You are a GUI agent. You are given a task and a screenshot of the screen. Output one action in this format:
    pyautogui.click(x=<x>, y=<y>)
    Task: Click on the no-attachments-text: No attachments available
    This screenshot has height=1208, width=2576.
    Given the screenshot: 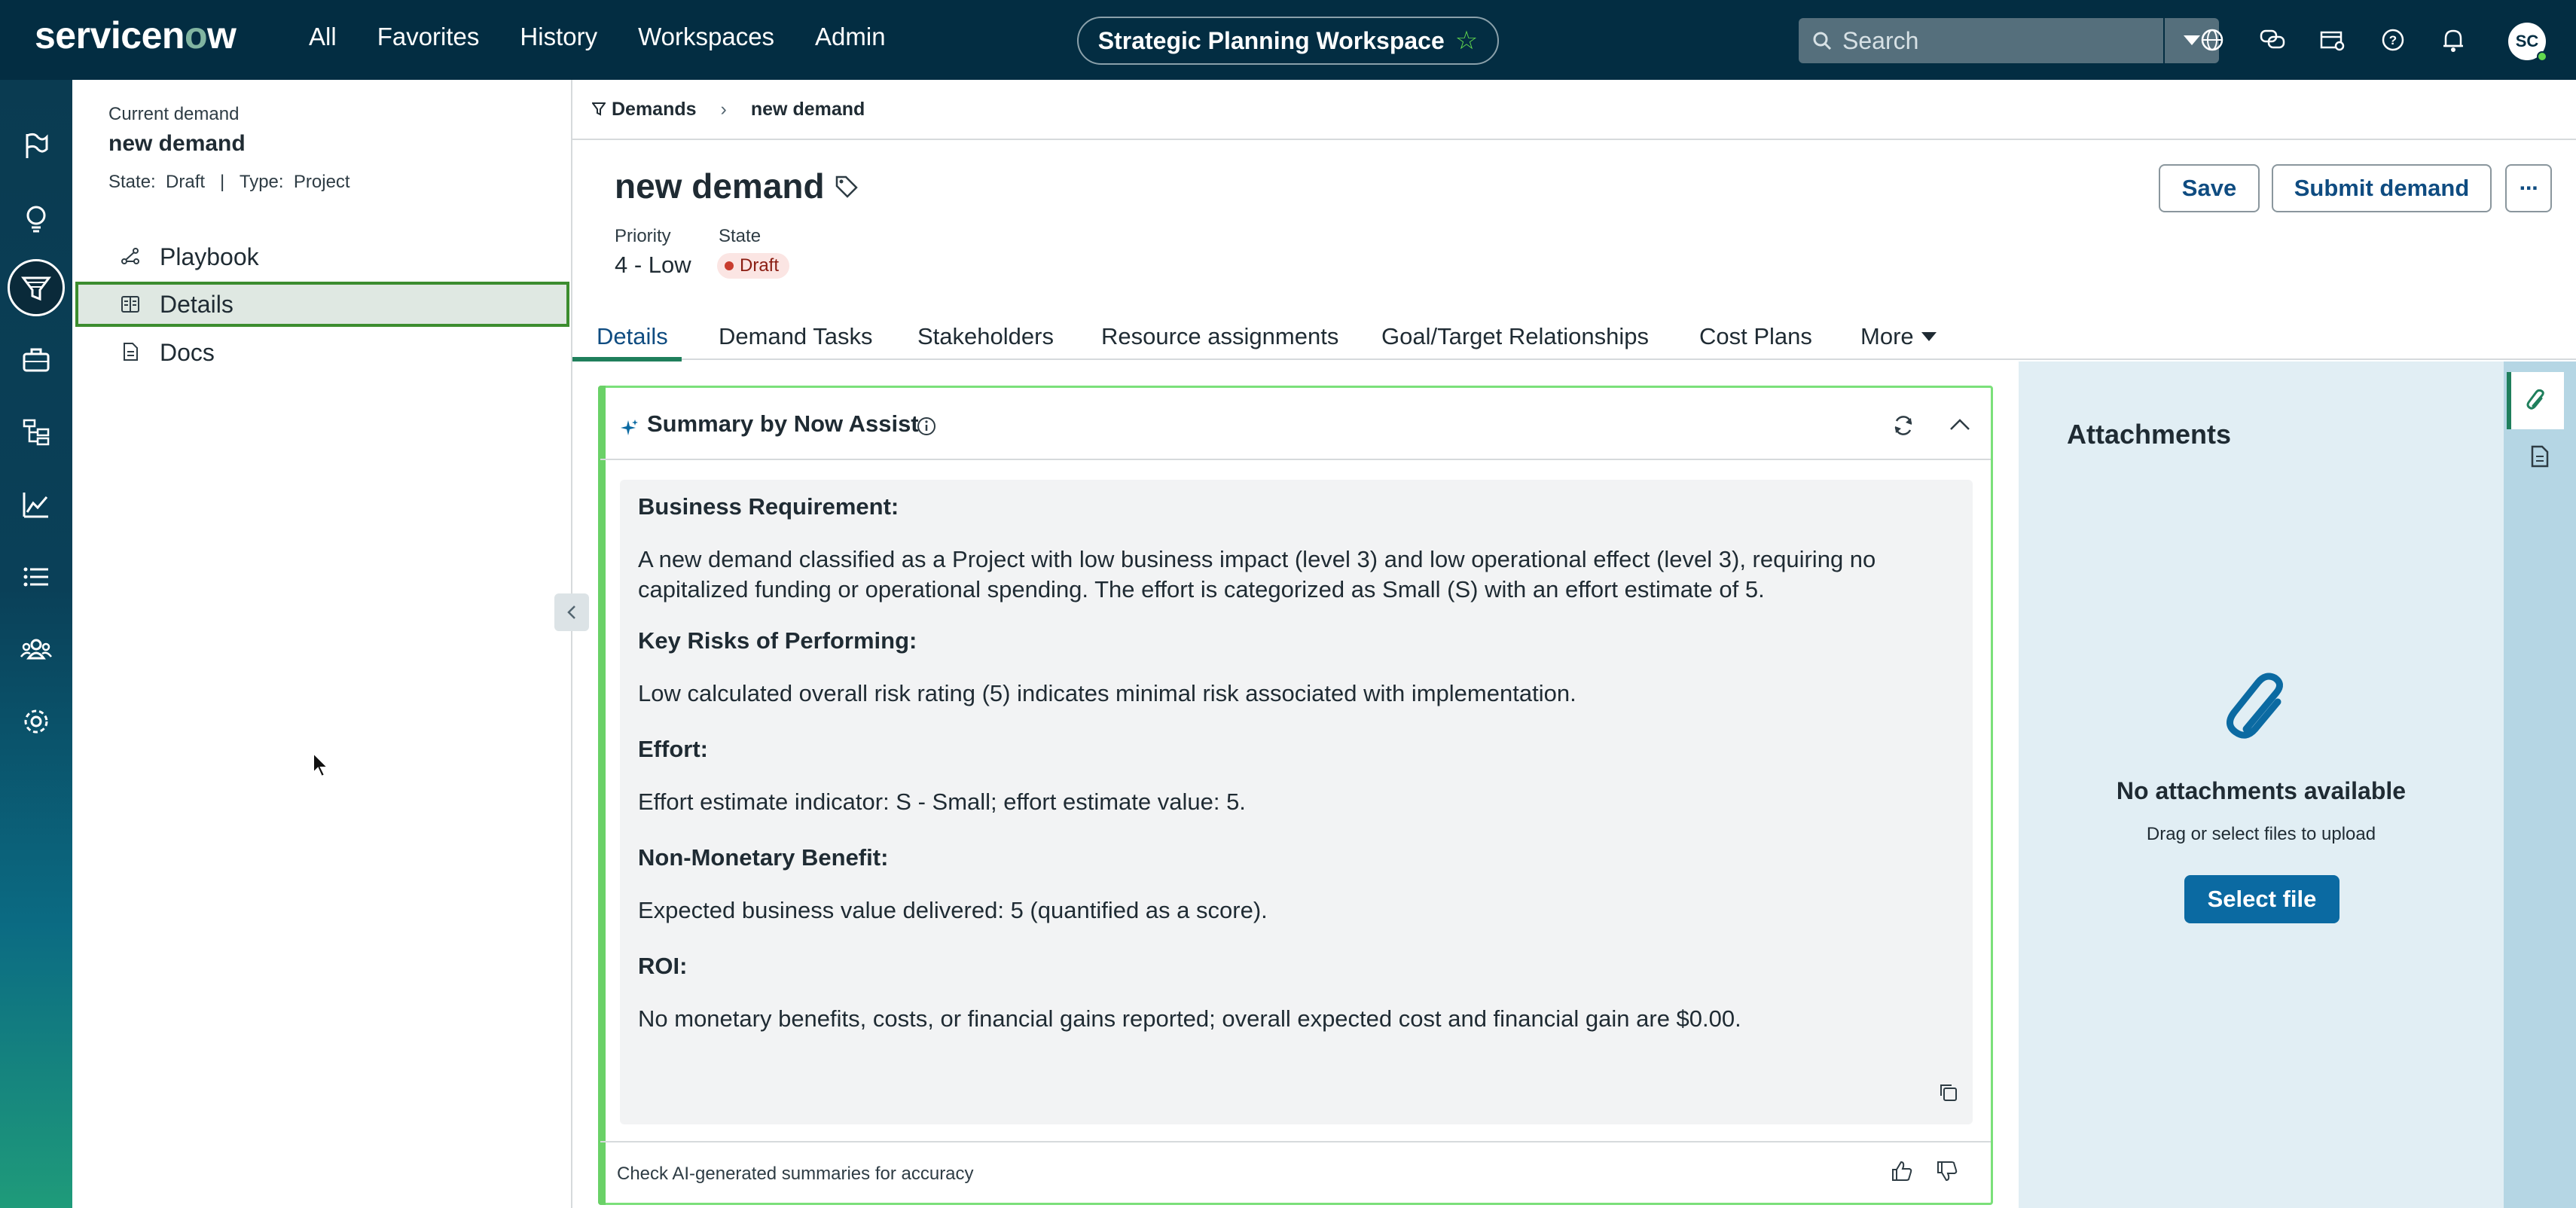 What is the action you would take?
    pyautogui.click(x=2262, y=790)
    